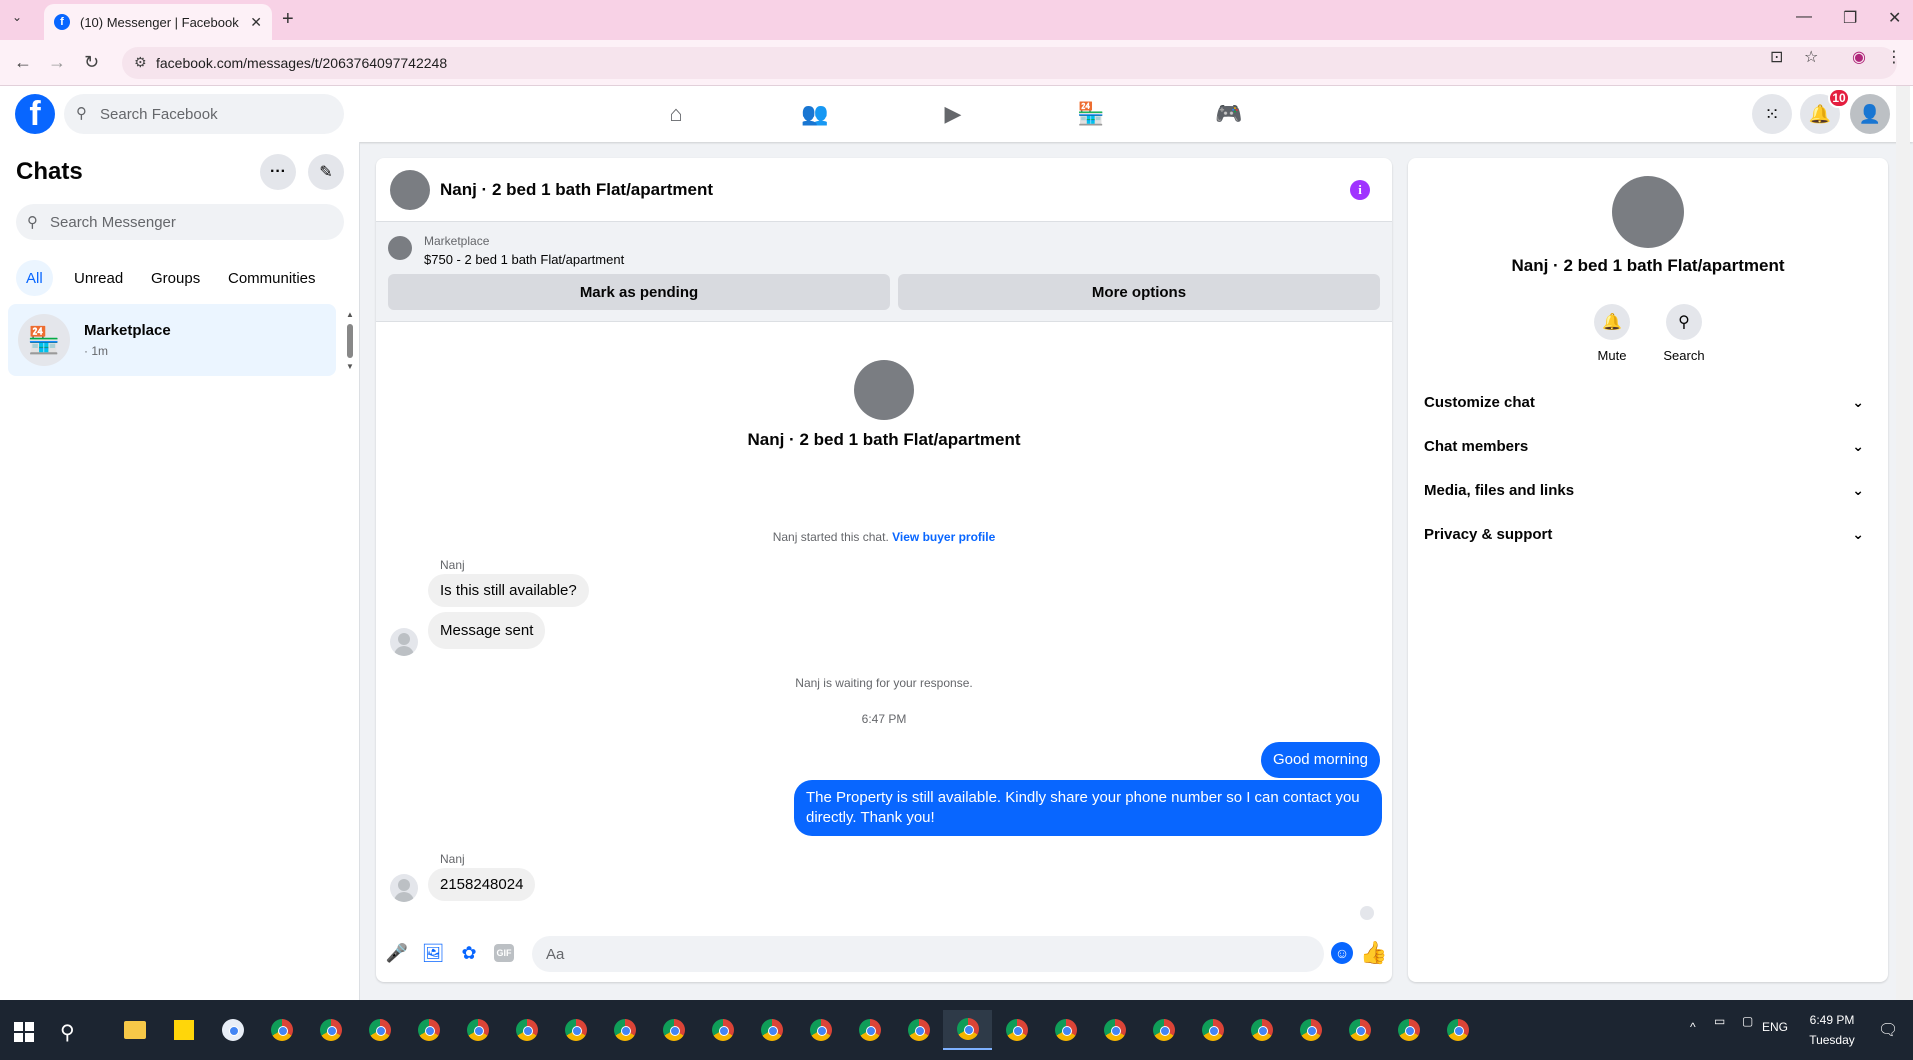 The height and width of the screenshot is (1060, 1913). I want to click on incoming-message: Is this still available?, so click(508, 590).